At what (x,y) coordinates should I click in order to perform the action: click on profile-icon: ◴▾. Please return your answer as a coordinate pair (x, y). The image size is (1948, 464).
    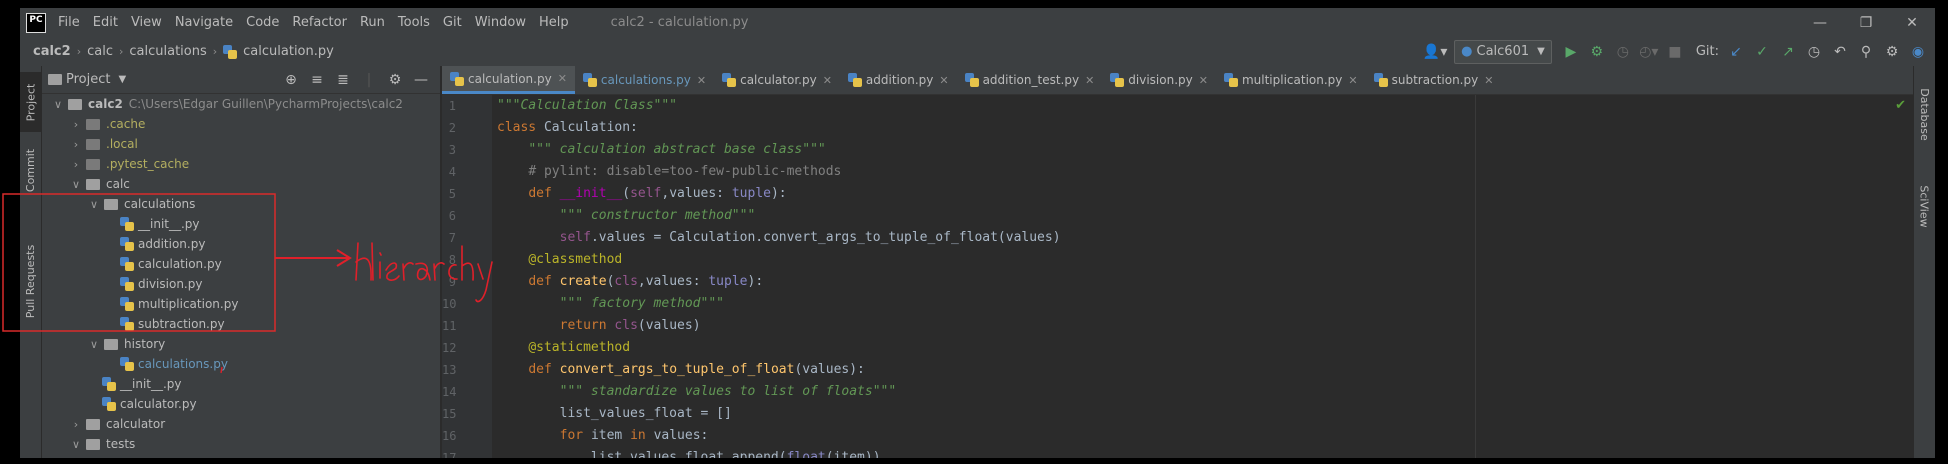
    Looking at the image, I should click on (1649, 52).